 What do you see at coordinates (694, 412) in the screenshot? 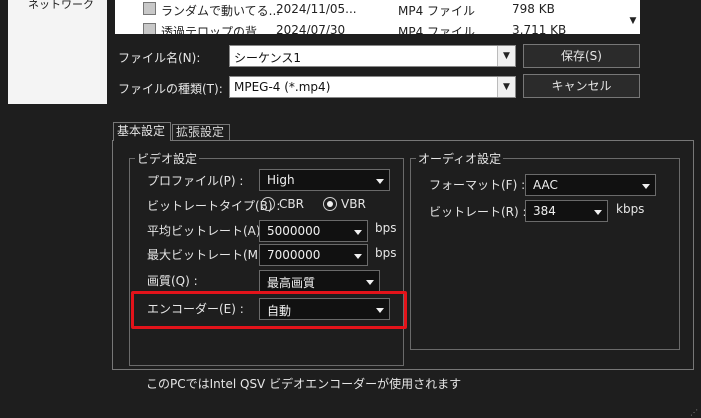
I see `resize-grip-icon: ⋰` at bounding box center [694, 412].